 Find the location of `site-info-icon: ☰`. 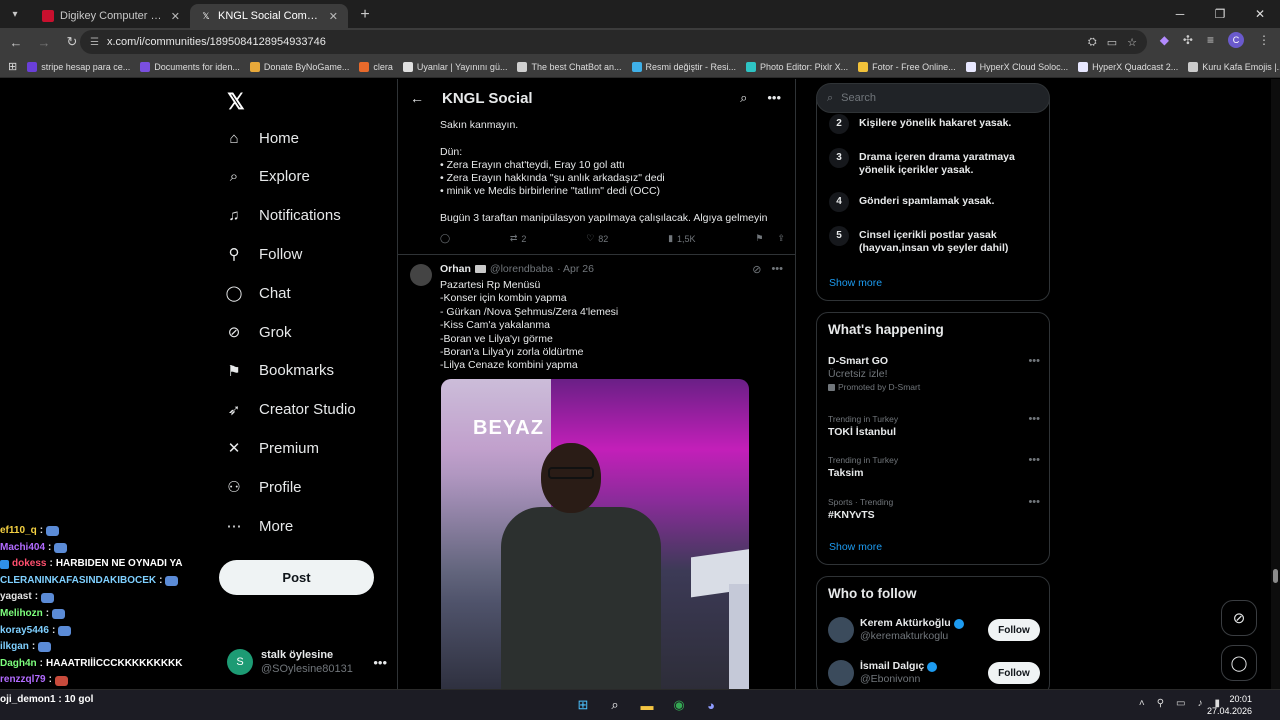

site-info-icon: ☰ is located at coordinates (94, 42).